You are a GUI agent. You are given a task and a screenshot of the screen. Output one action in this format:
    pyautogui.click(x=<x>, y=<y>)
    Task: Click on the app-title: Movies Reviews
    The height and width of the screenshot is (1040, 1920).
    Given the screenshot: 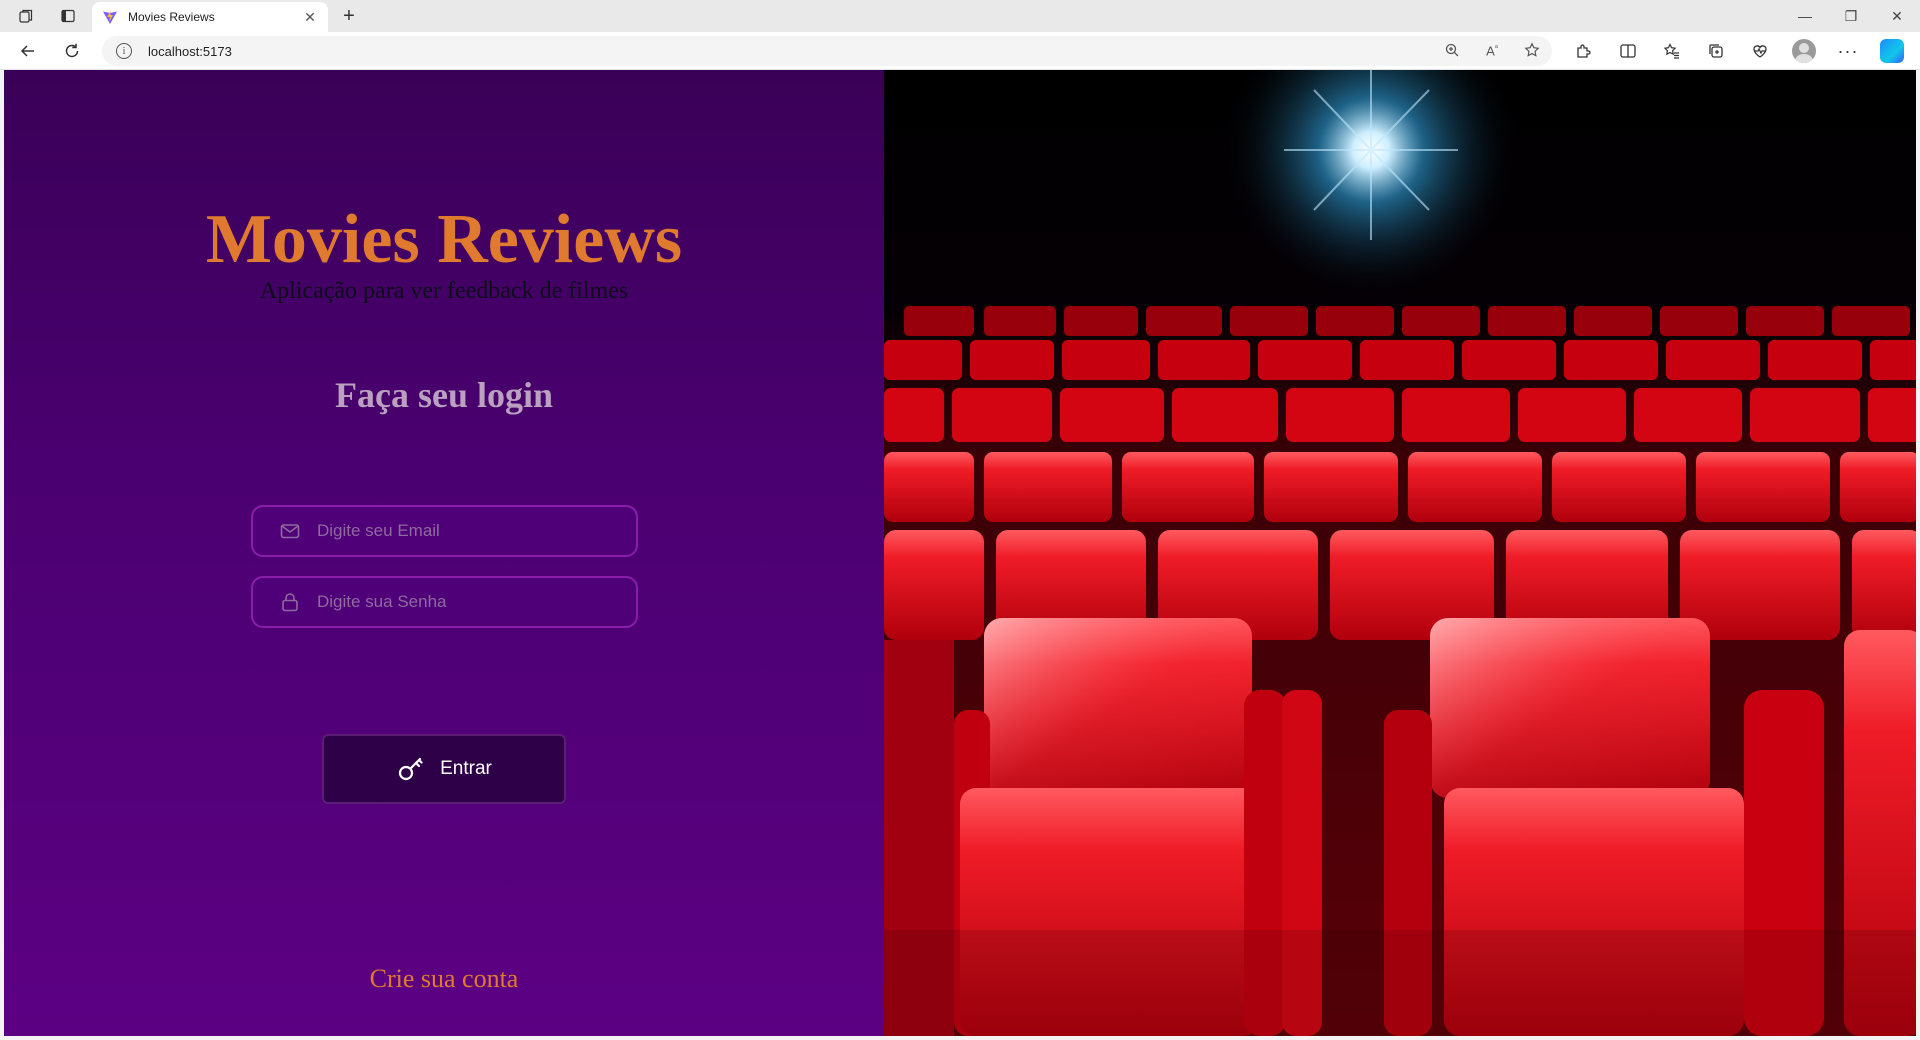 What is the action you would take?
    pyautogui.click(x=444, y=239)
    